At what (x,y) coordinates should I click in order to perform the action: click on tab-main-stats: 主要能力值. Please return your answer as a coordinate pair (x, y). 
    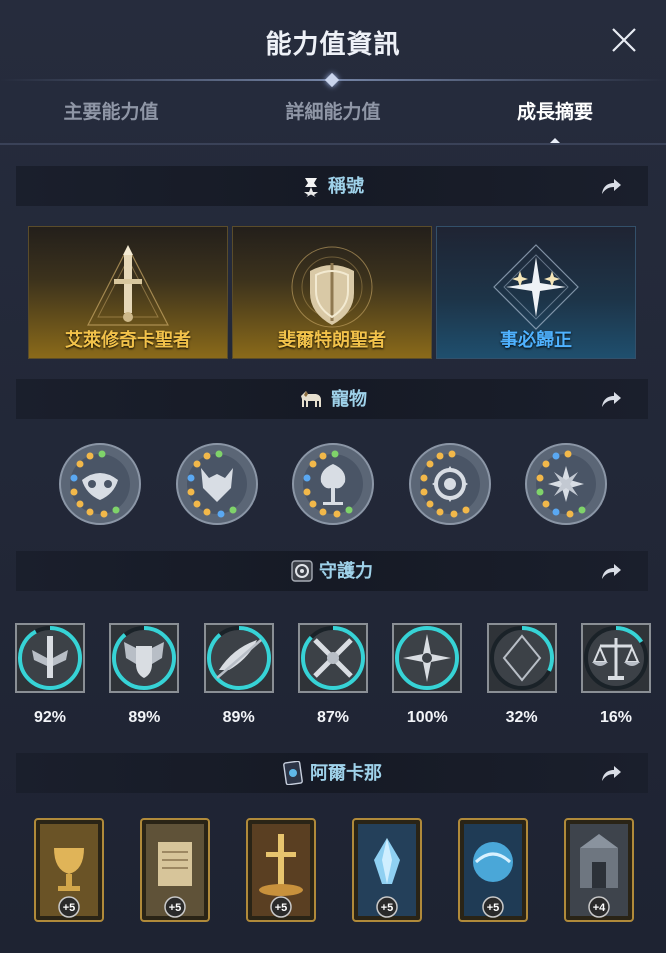
    Looking at the image, I should click on (111, 113).